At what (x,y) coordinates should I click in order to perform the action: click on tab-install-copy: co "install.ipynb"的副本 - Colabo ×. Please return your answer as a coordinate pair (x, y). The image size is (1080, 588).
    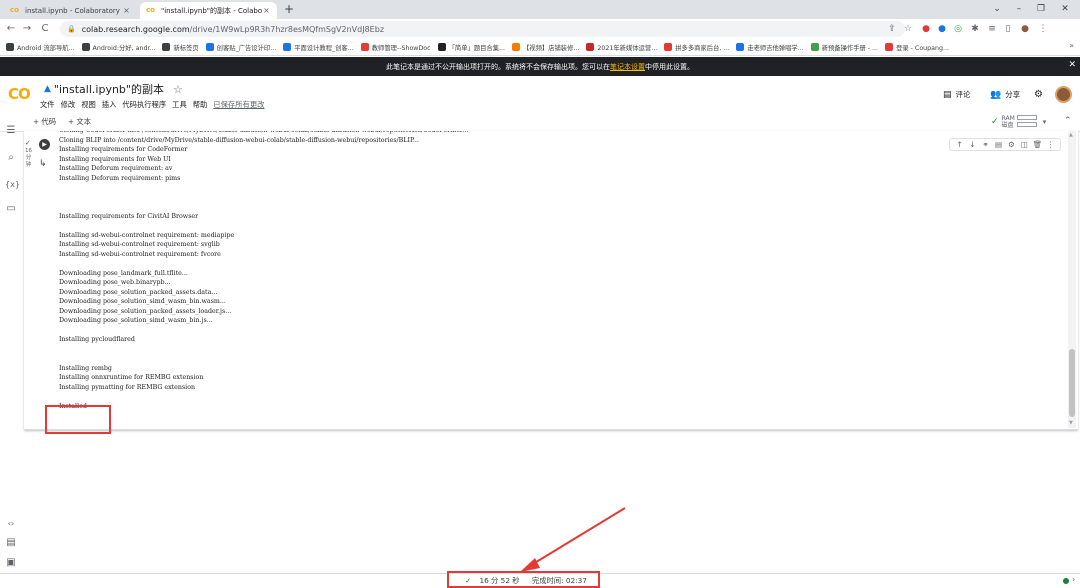
    Looking at the image, I should click on (208, 10).